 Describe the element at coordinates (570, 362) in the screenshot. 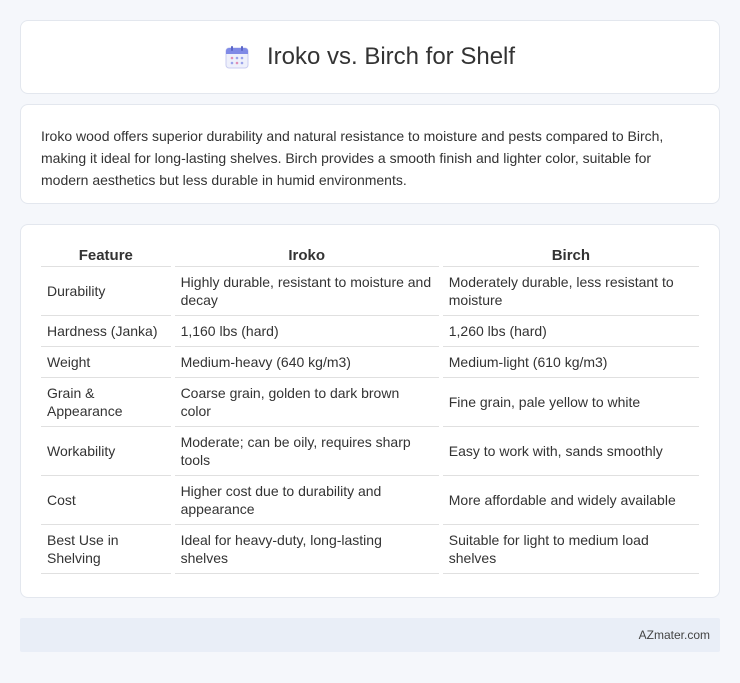

I see `birch-cell: Medium-light (610 kg/m3)` at that location.